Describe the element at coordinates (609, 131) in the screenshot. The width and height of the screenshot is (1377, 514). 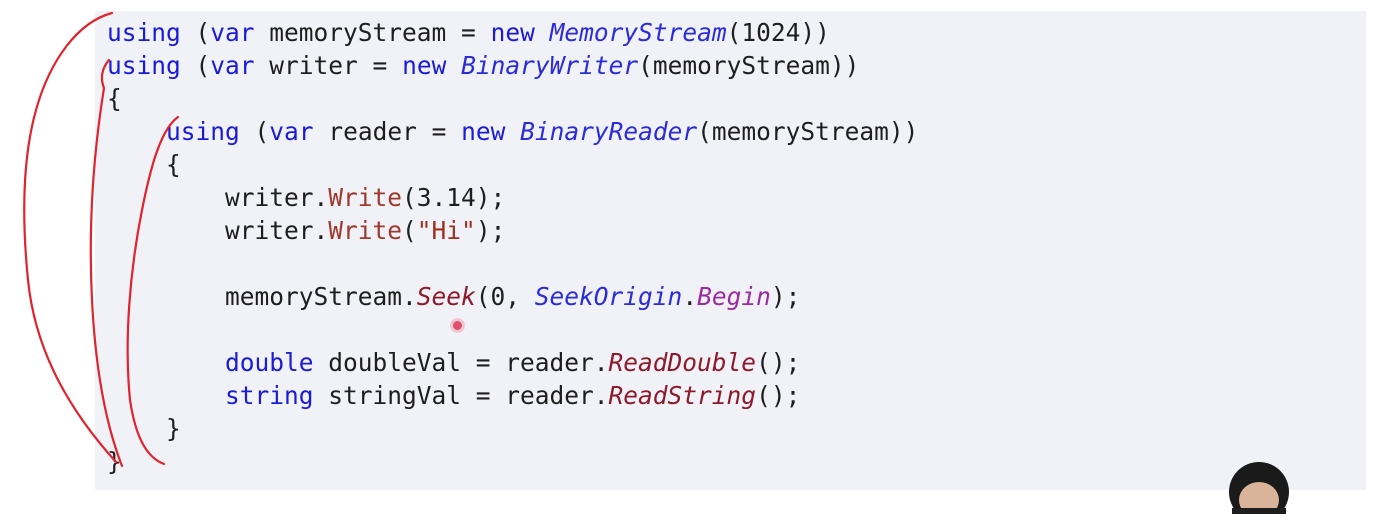
I see `code-token: BinaryReader` at that location.